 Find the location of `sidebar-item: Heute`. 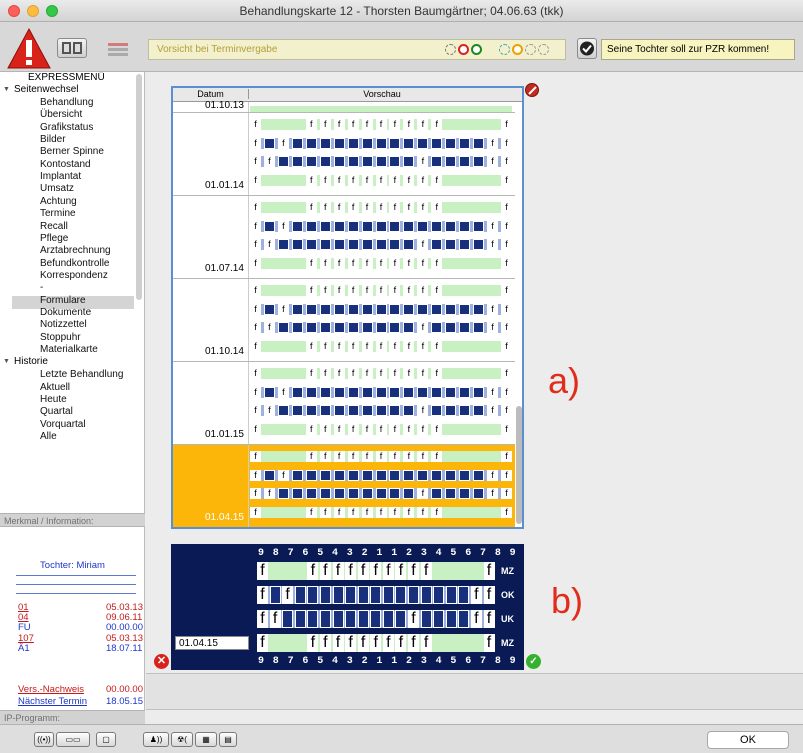

sidebar-item: Heute is located at coordinates (53, 400).